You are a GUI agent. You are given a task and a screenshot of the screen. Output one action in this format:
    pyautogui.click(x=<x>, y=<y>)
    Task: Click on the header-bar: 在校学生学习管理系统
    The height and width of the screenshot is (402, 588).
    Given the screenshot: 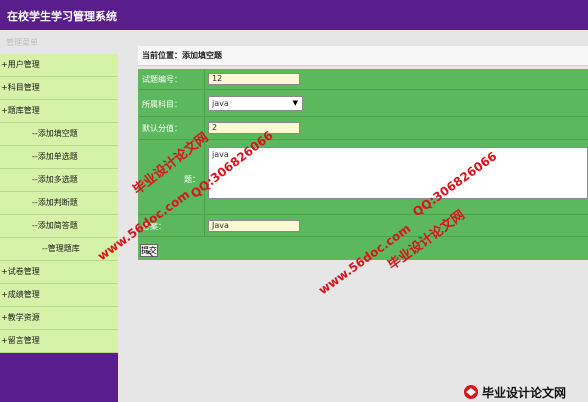 What is the action you would take?
    pyautogui.click(x=294, y=15)
    